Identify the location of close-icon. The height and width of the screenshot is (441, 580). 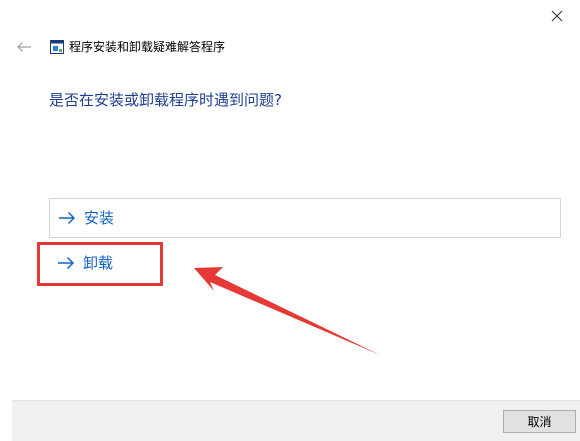
(557, 16).